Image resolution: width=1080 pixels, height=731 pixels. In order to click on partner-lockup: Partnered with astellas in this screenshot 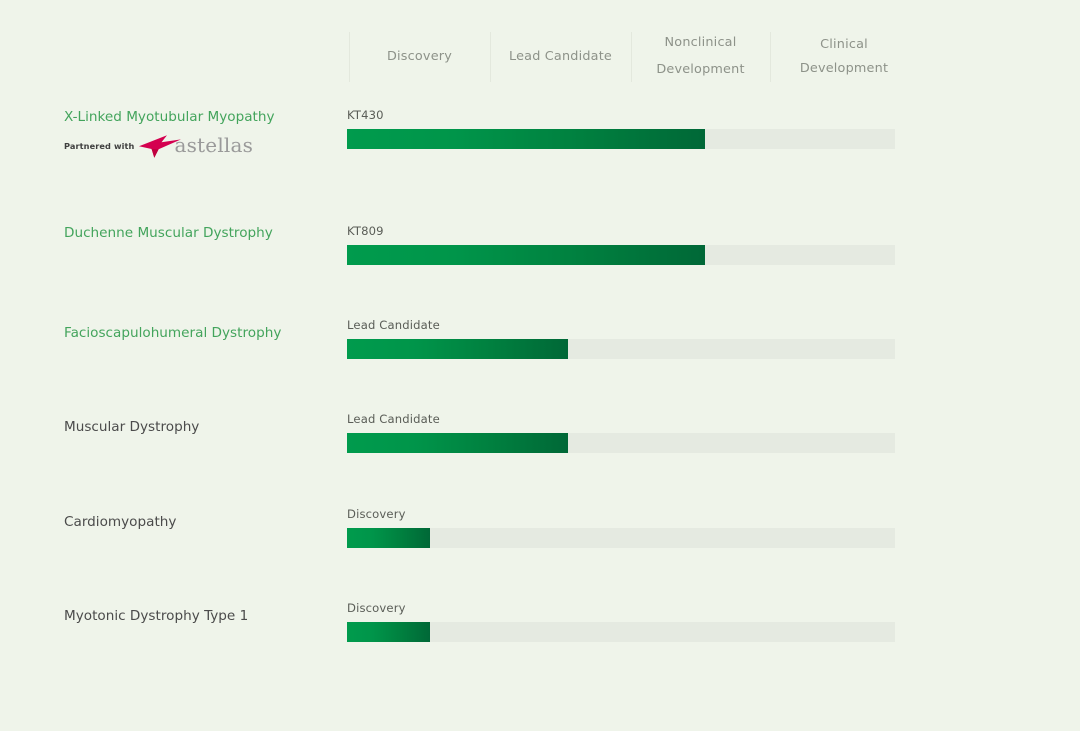, I will do `click(158, 146)`.